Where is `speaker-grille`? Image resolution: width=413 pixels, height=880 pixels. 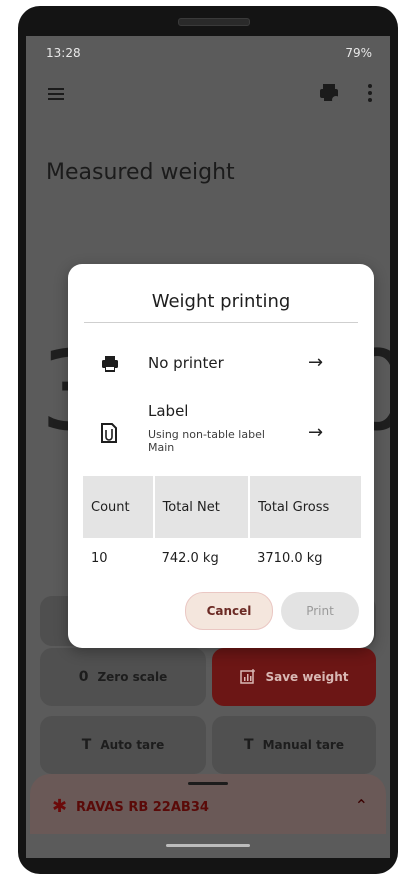 speaker-grille is located at coordinates (214, 22).